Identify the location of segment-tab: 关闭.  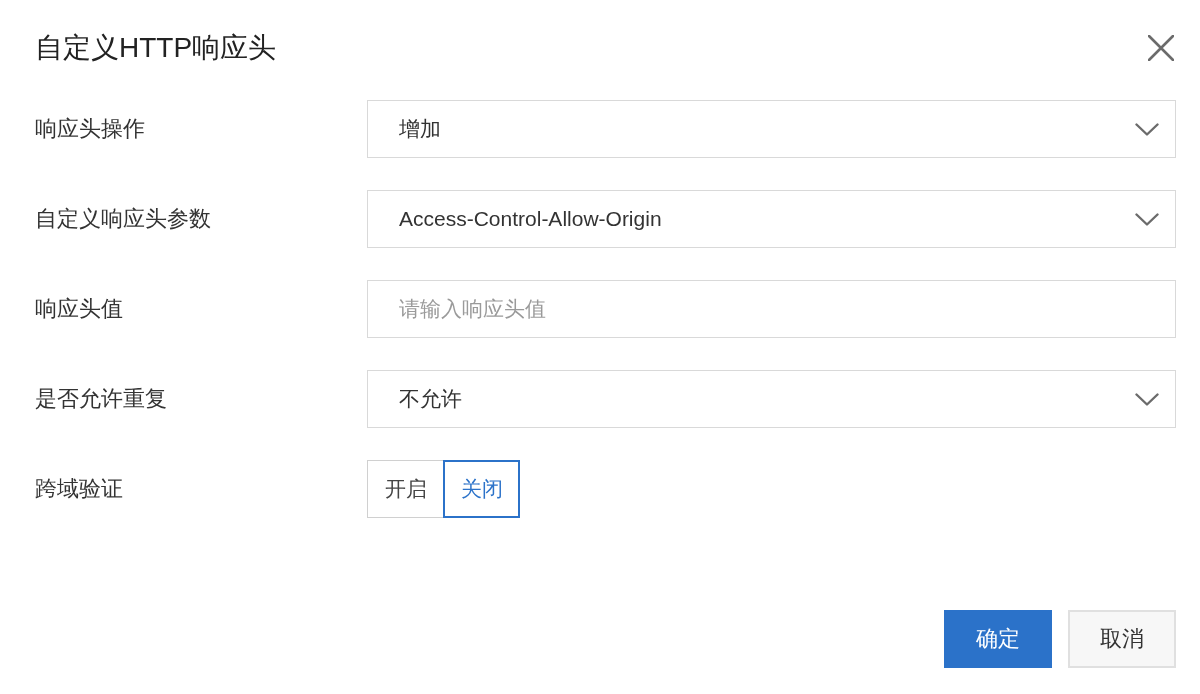
(481, 489).